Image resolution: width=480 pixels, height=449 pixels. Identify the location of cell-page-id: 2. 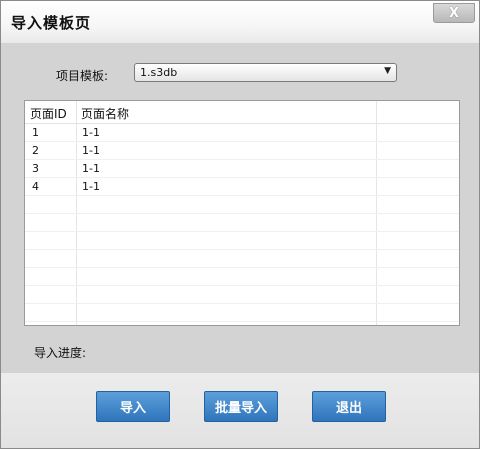
(35, 150).